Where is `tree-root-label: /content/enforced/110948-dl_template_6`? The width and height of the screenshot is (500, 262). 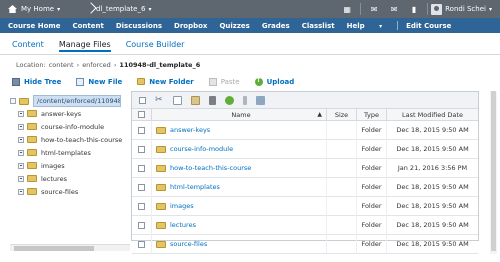
tree-root-label: /content/enforced/110948-dl_template_6 is located at coordinates (77, 101).